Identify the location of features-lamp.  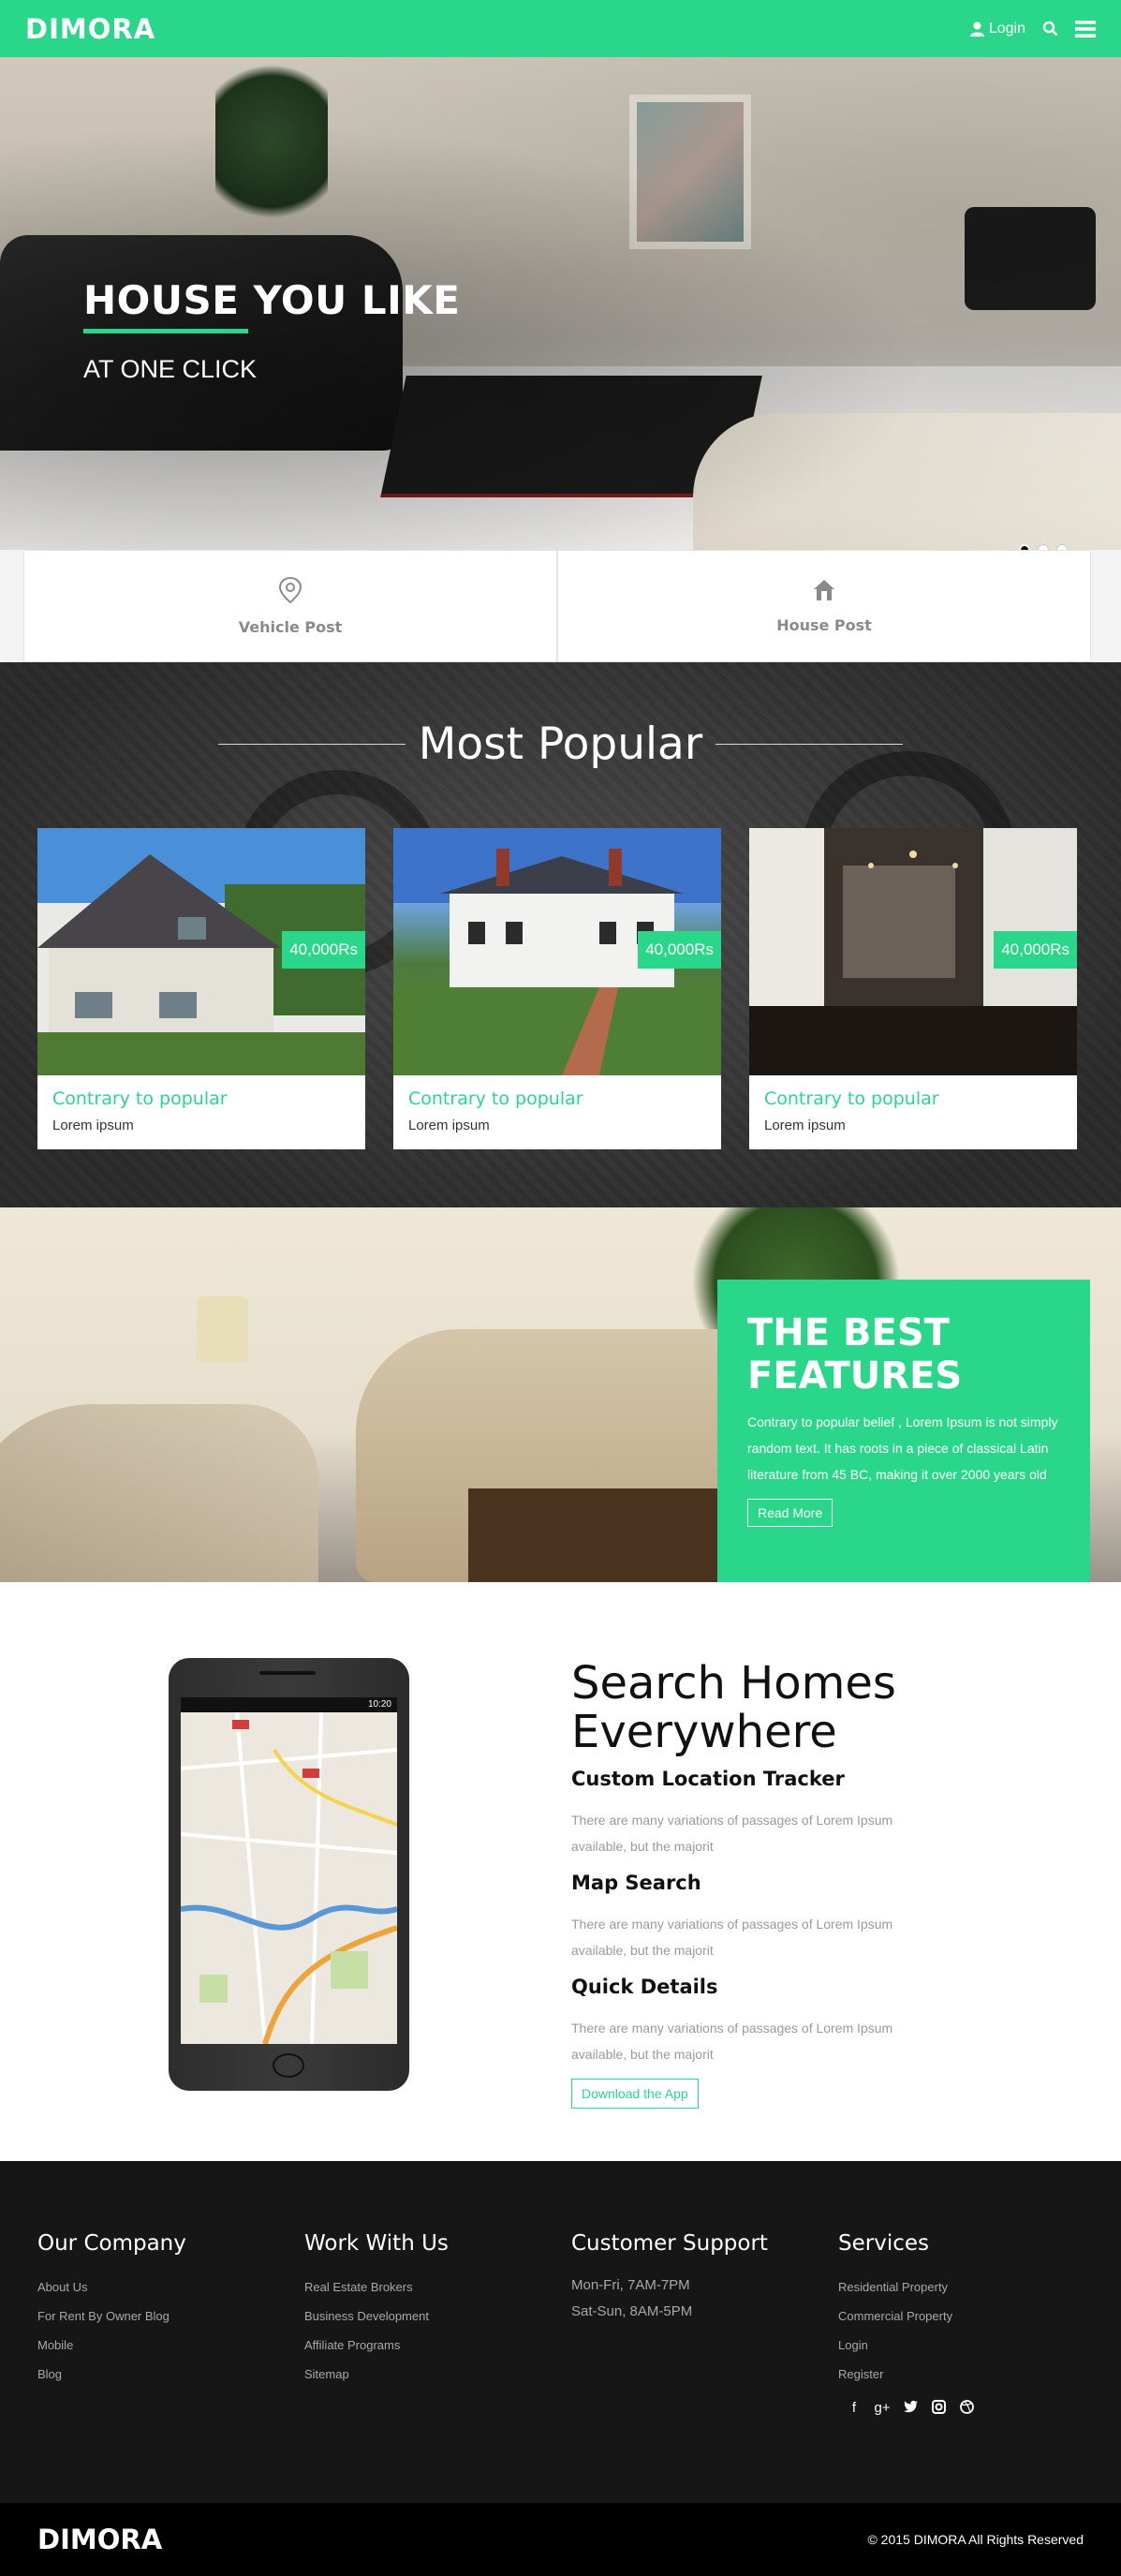
(222, 1329).